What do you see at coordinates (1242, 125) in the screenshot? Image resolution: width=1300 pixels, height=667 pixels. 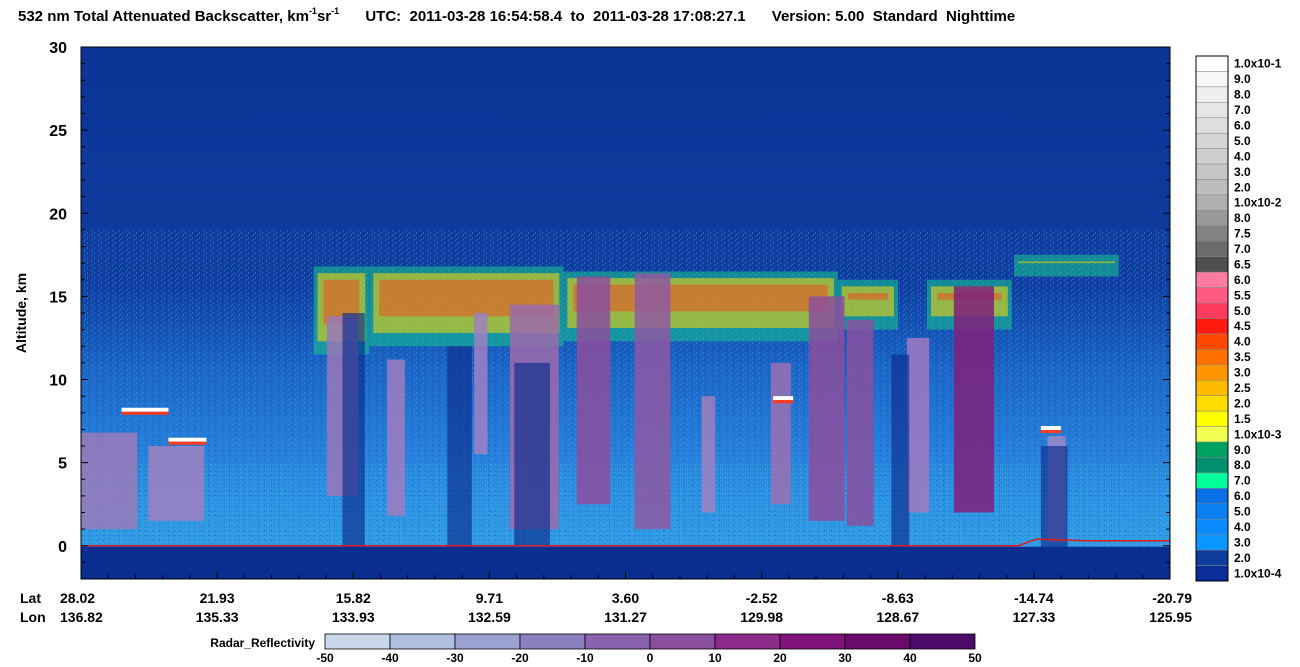 I see `colorbar-label: 6.0` at bounding box center [1242, 125].